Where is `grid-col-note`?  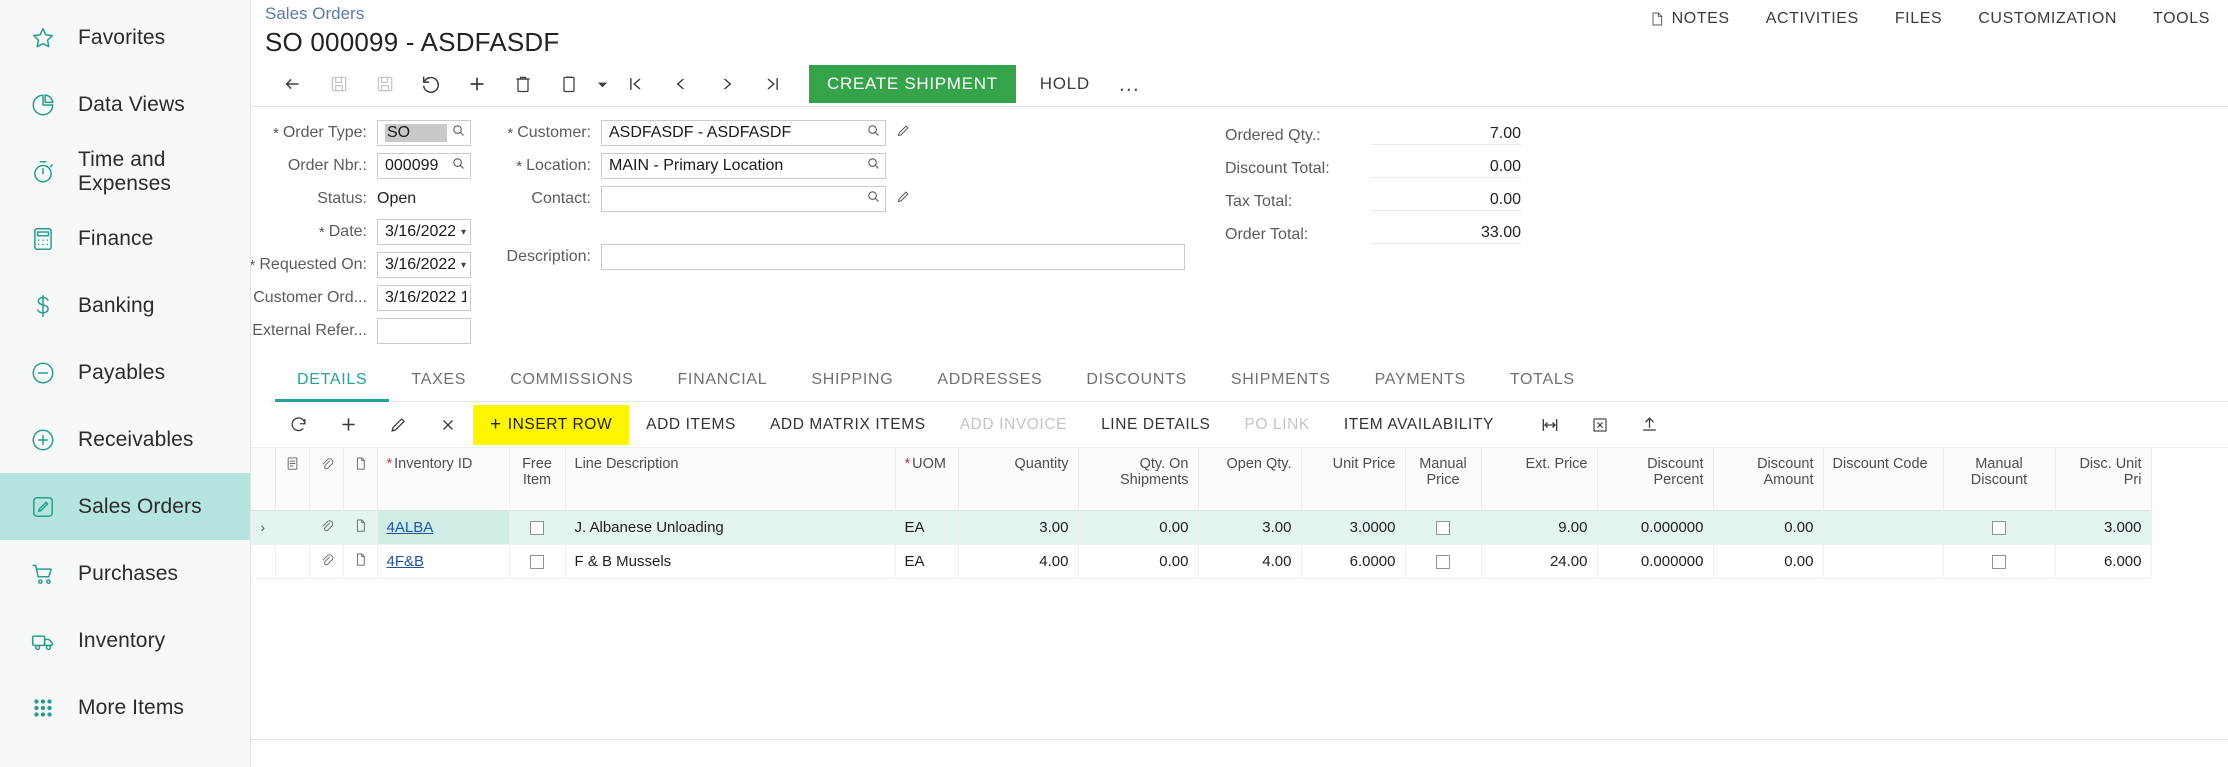 grid-col-note is located at coordinates (292, 479).